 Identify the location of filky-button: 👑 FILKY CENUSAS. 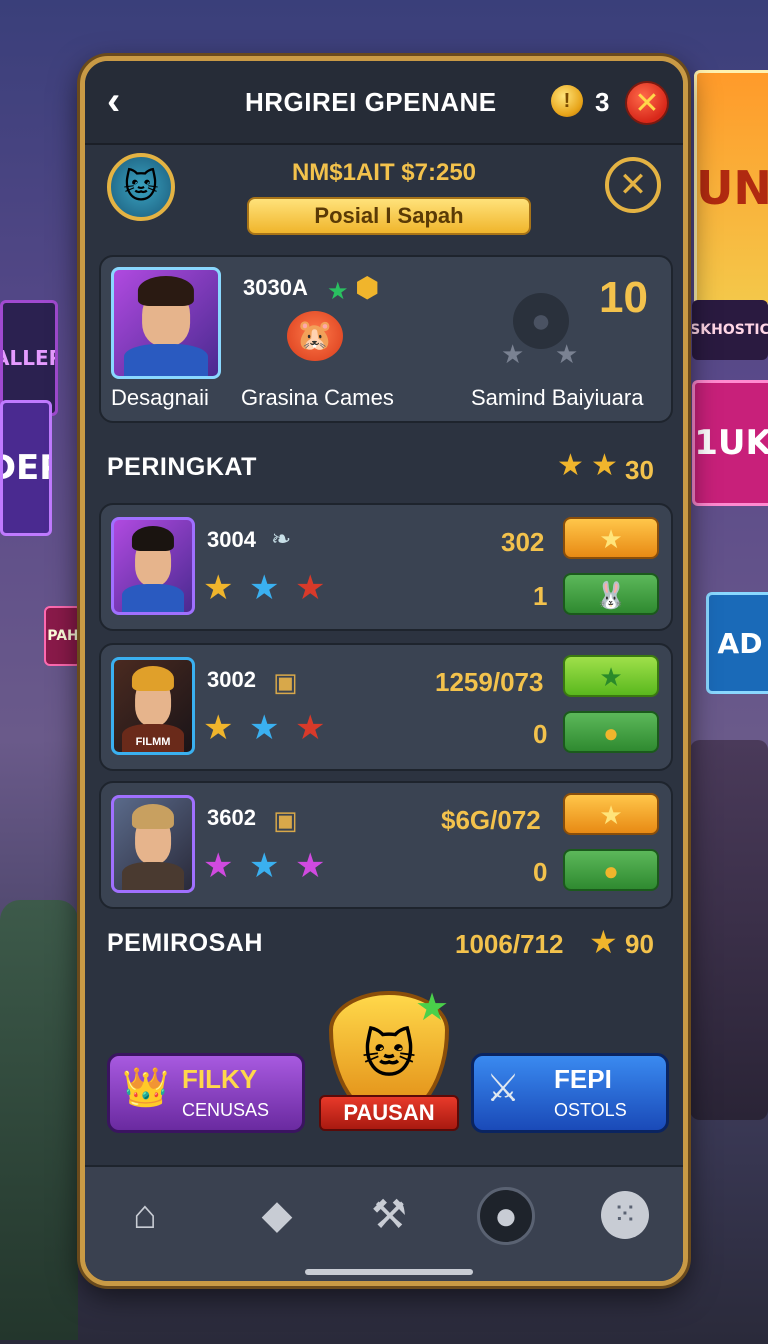
(206, 1093).